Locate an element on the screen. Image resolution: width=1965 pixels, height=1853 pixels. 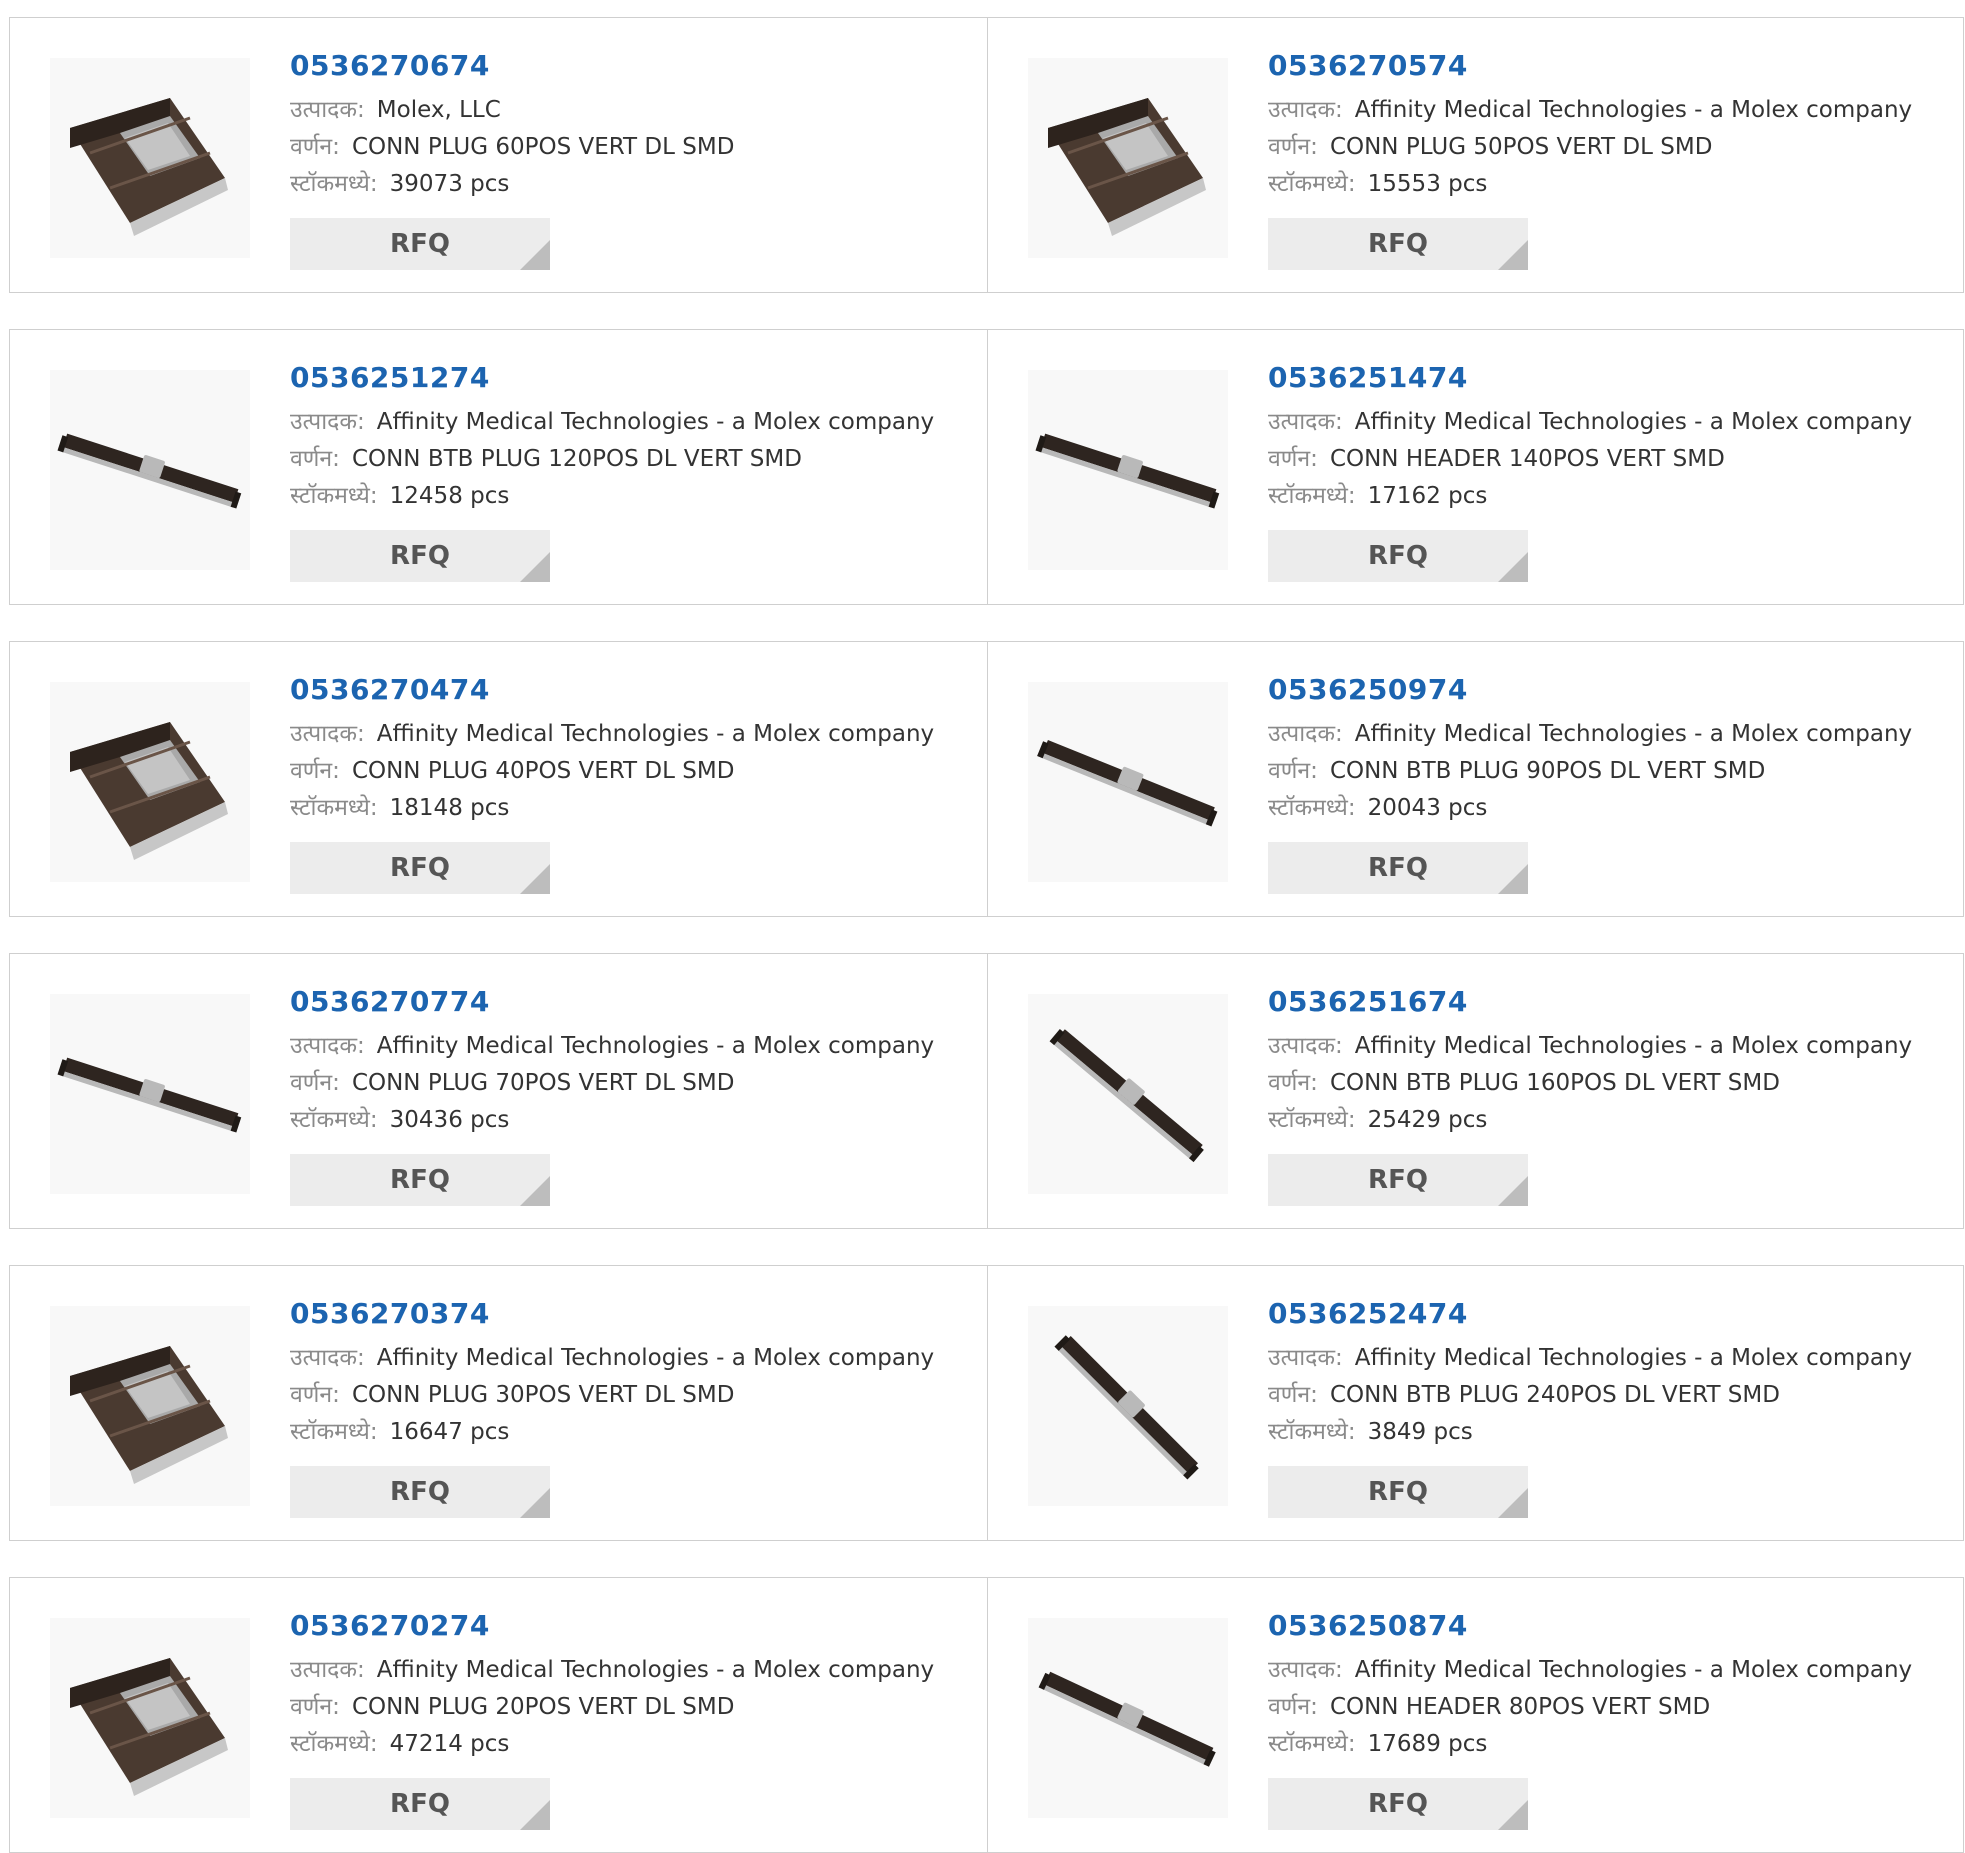
description-line: वर्णन: CONN PLUG 50POS VERT DL SMD is located at coordinates (1590, 147).